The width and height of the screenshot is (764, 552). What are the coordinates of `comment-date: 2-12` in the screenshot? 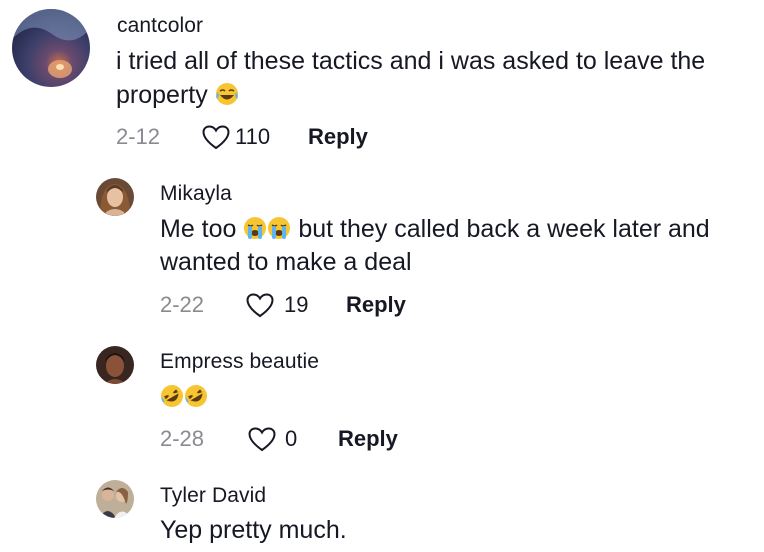 It's located at (138, 136).